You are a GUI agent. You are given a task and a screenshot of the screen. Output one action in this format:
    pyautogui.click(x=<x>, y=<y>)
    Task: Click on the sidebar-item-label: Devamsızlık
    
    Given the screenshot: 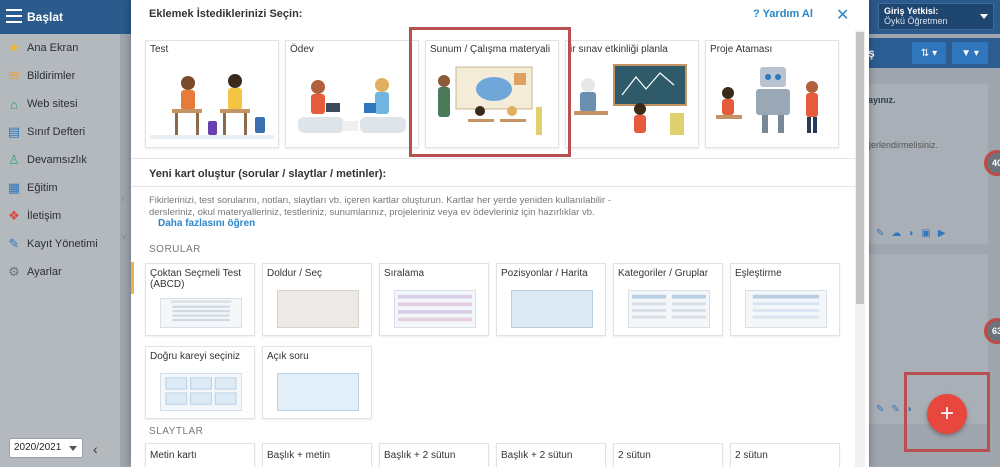 What is the action you would take?
    pyautogui.click(x=57, y=160)
    